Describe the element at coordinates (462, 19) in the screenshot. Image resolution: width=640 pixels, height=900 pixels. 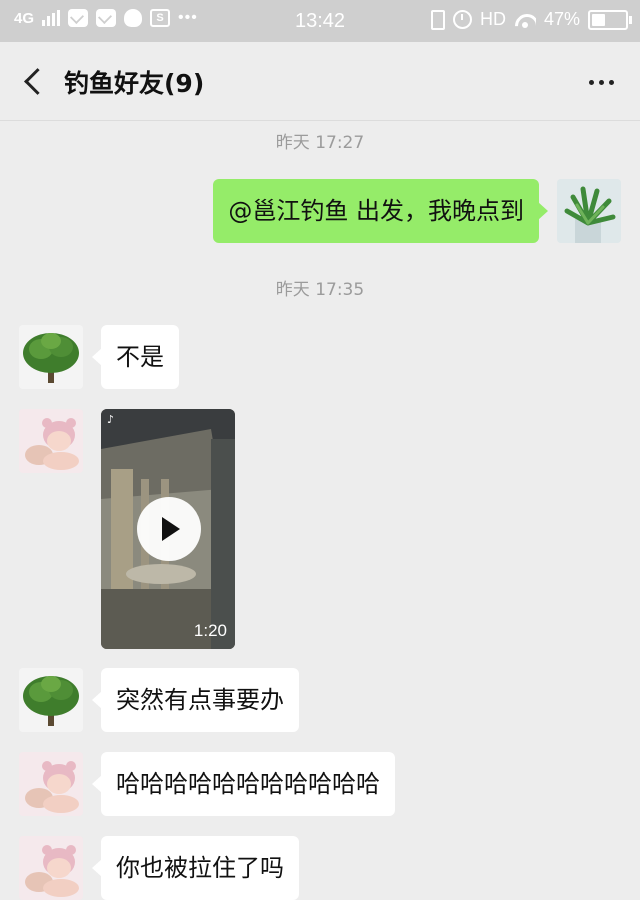
I see `alarm-icon` at that location.